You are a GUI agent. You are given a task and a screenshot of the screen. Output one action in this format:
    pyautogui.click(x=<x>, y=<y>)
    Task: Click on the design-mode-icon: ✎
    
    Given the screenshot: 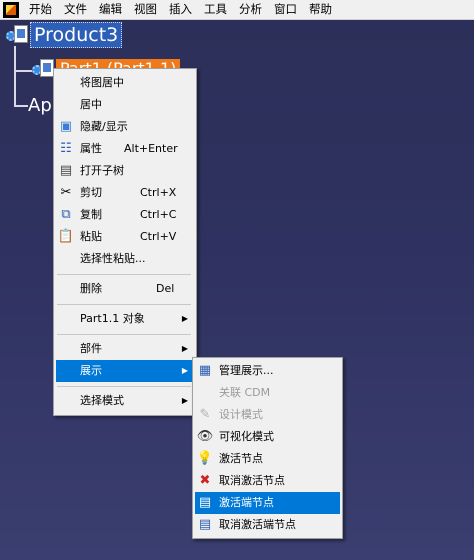 What is the action you would take?
    pyautogui.click(x=205, y=414)
    